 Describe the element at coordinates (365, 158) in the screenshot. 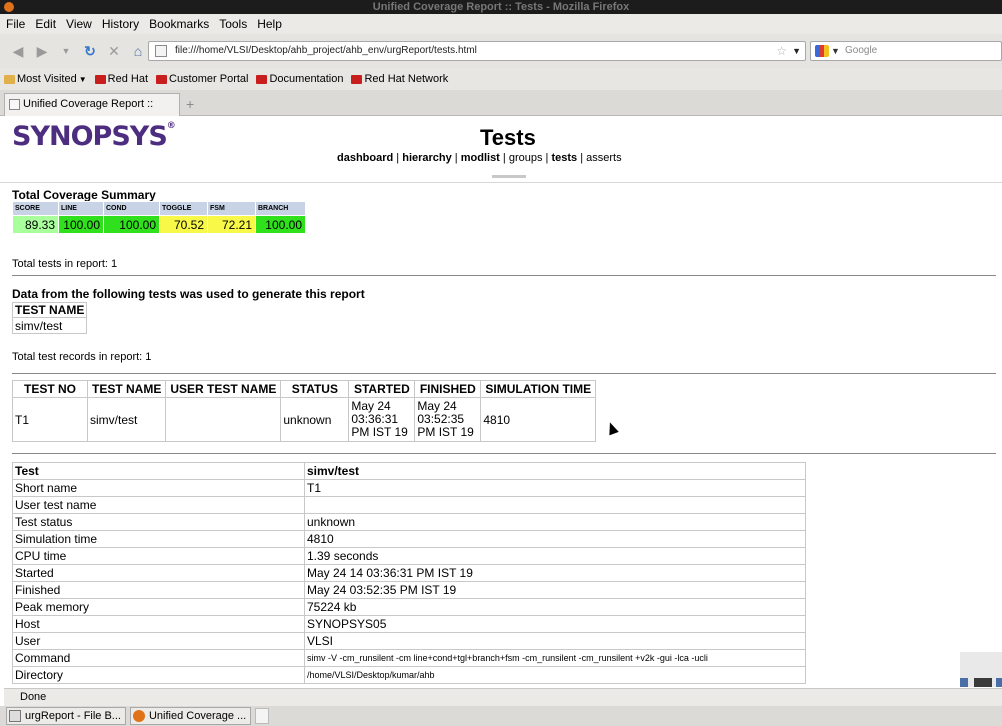

I see `nav-link-dashboard: dashboard` at that location.